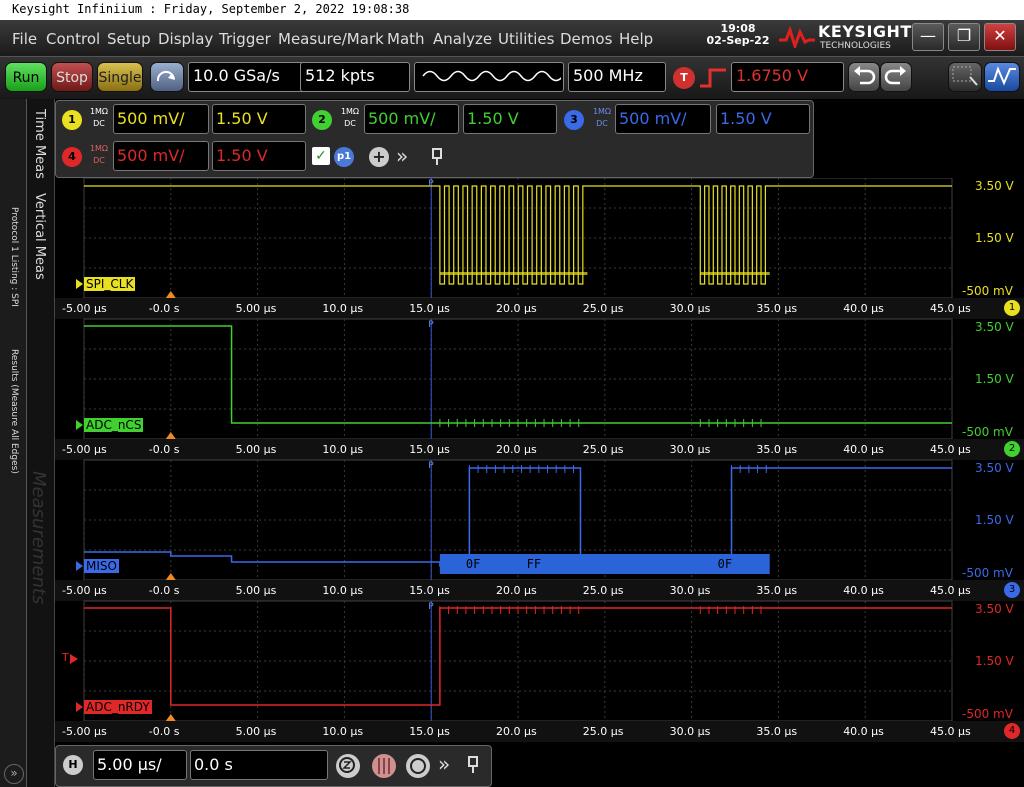  Describe the element at coordinates (964, 37) in the screenshot. I see `restore-button: ❐` at that location.